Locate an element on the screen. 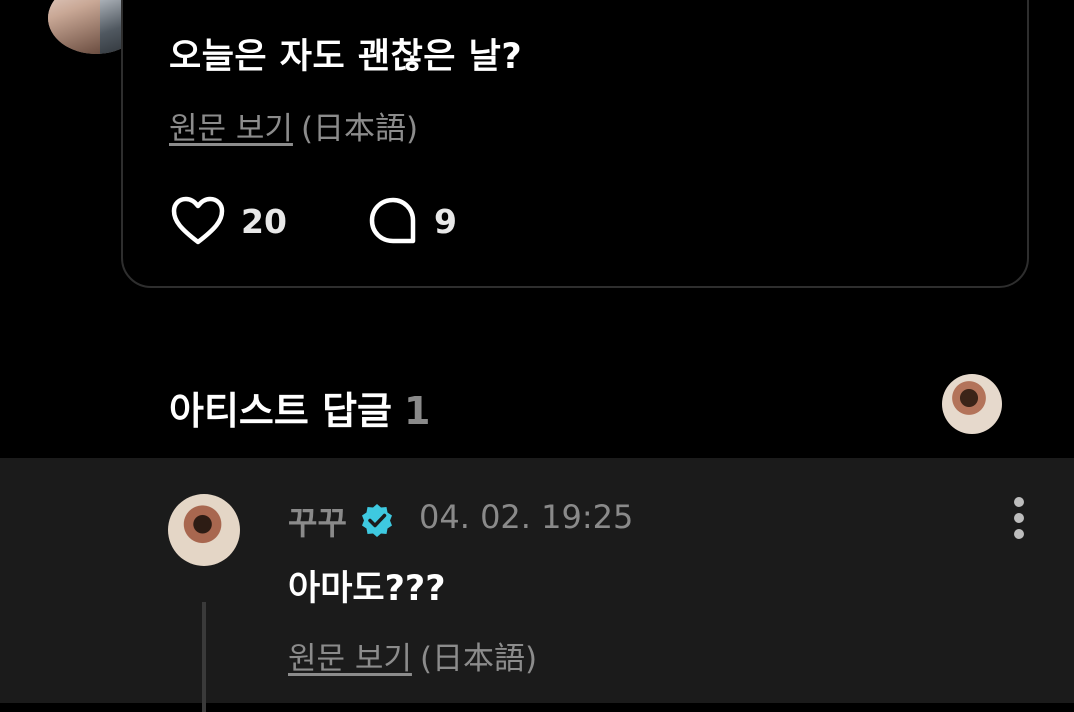 The image size is (1074, 712). reply-view-original-row: 원문 보기 (日本語) is located at coordinates (412, 655).